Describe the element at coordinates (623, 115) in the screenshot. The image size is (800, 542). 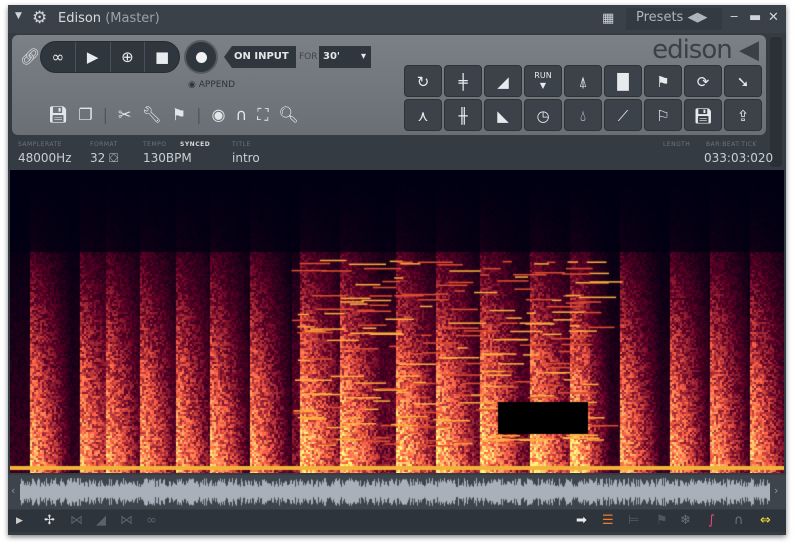
I see `brush-icon: ⟋` at that location.